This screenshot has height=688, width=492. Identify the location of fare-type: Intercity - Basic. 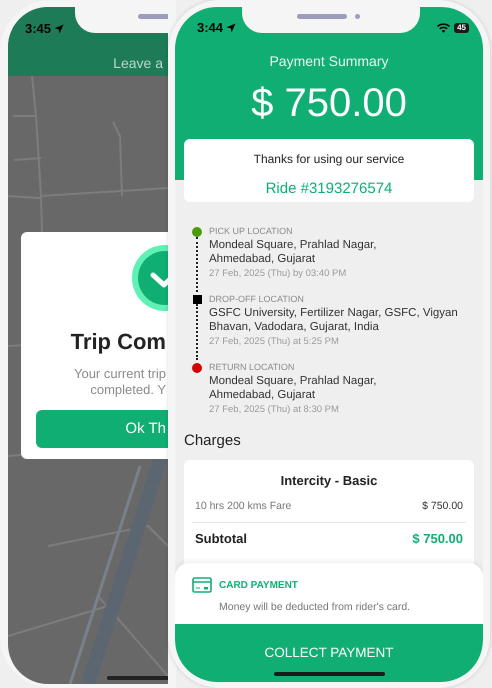
(329, 481).